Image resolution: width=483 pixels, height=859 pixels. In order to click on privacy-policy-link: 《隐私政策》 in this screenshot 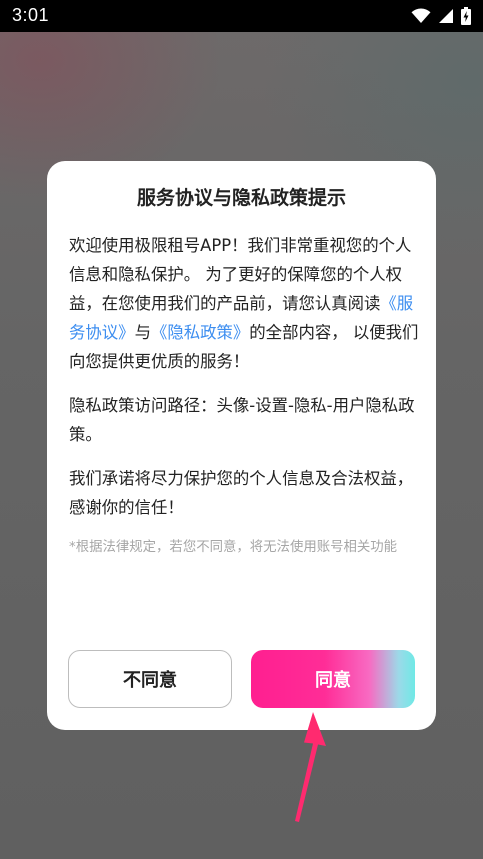, I will do `click(200, 332)`.